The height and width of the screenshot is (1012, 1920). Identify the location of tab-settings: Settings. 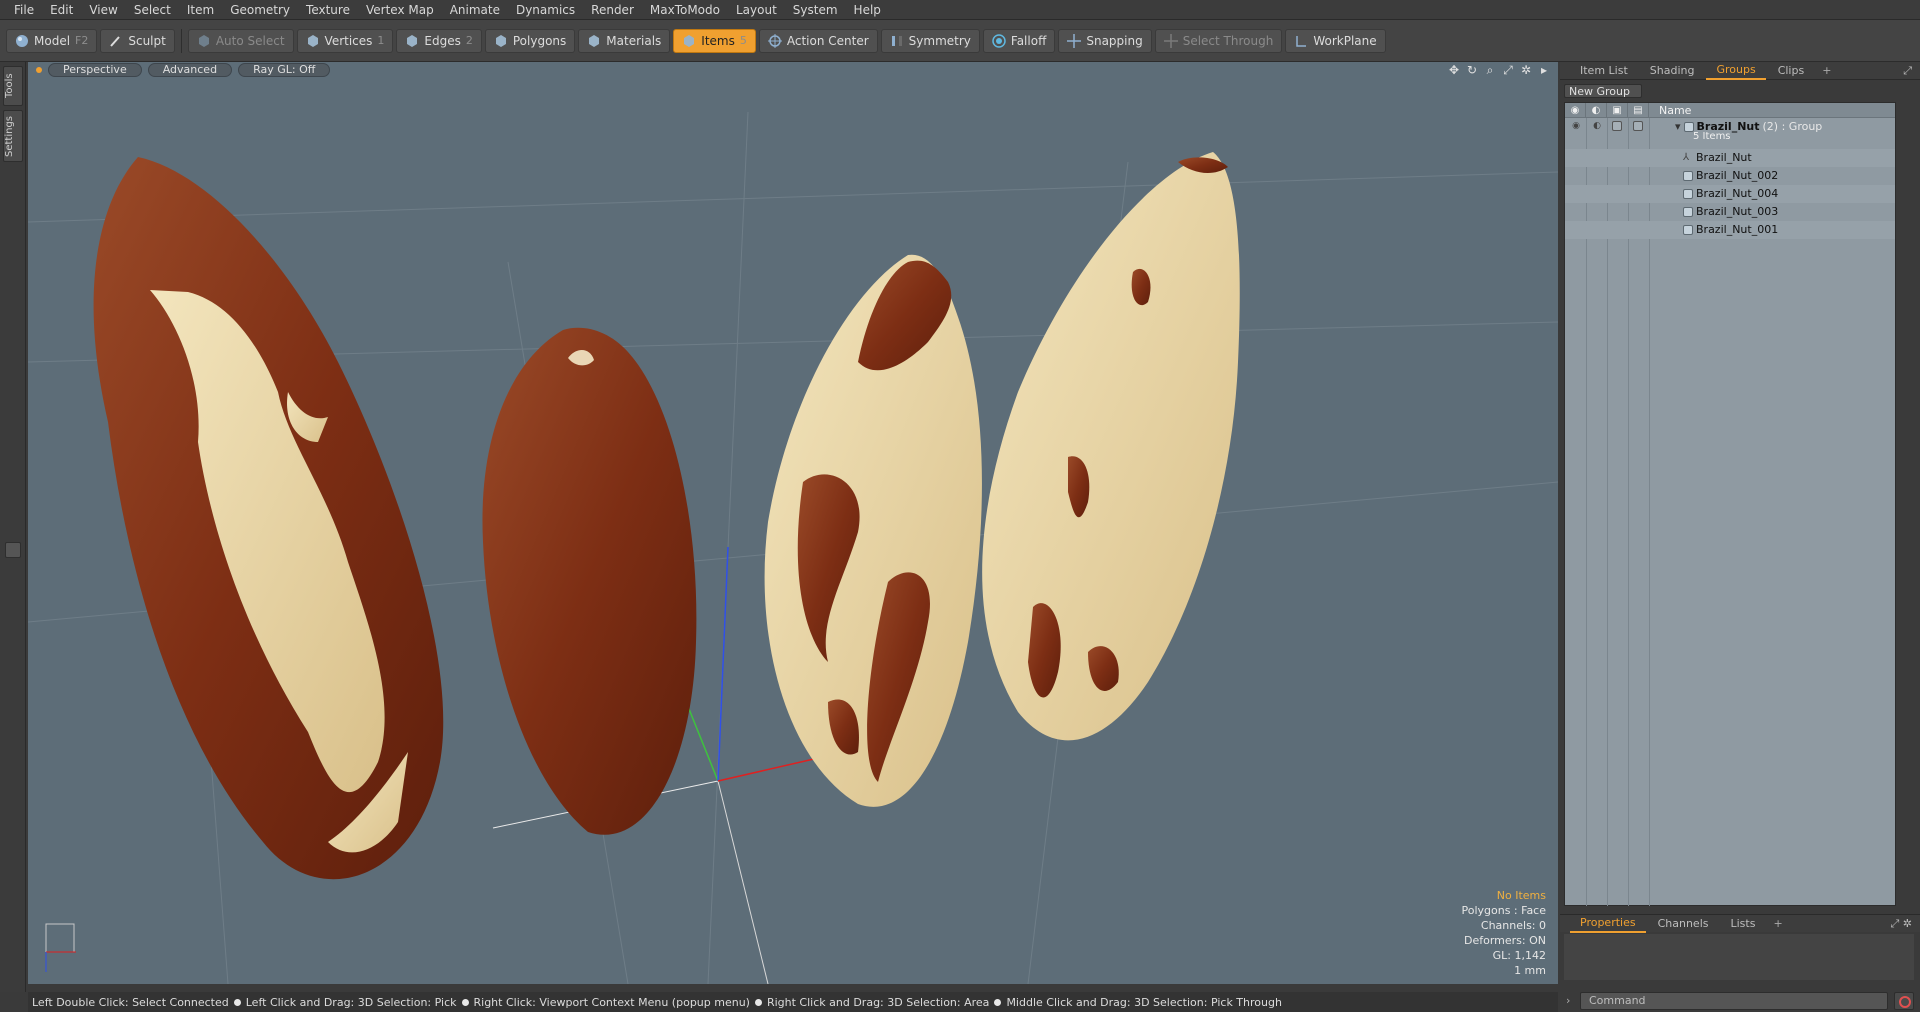
(13, 136).